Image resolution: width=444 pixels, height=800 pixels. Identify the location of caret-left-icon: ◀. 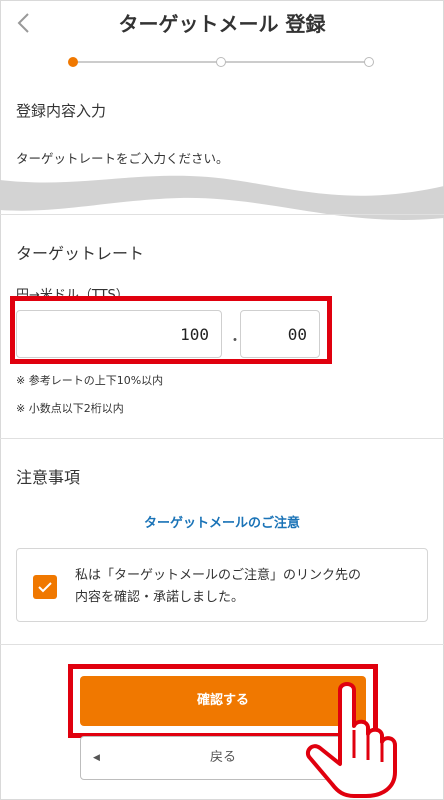
(96, 758).